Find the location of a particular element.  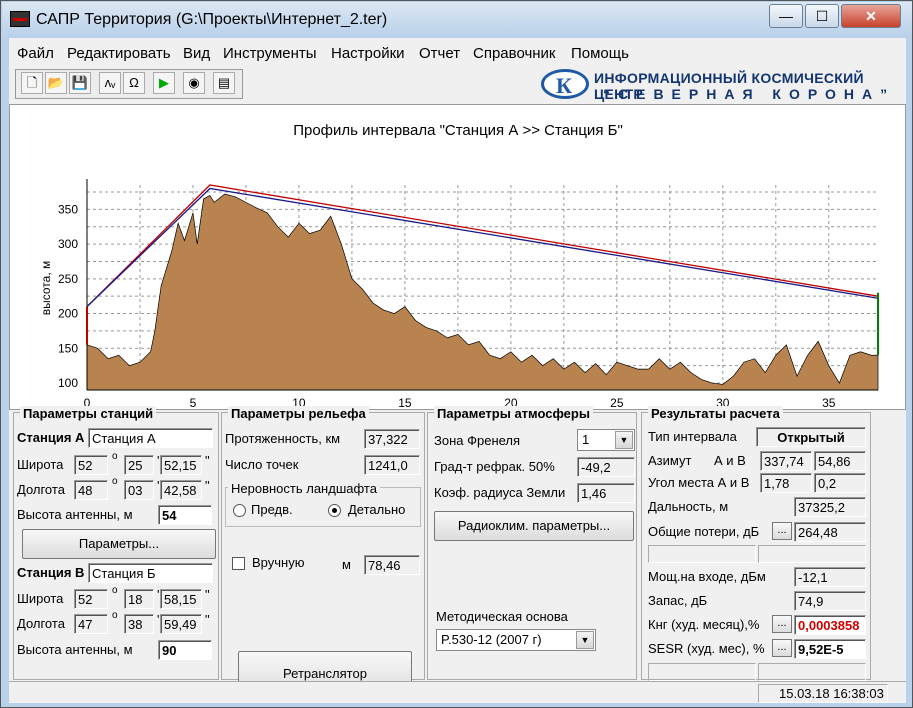

refraction-label: Град-т рефрак. 50% is located at coordinates (494, 466).